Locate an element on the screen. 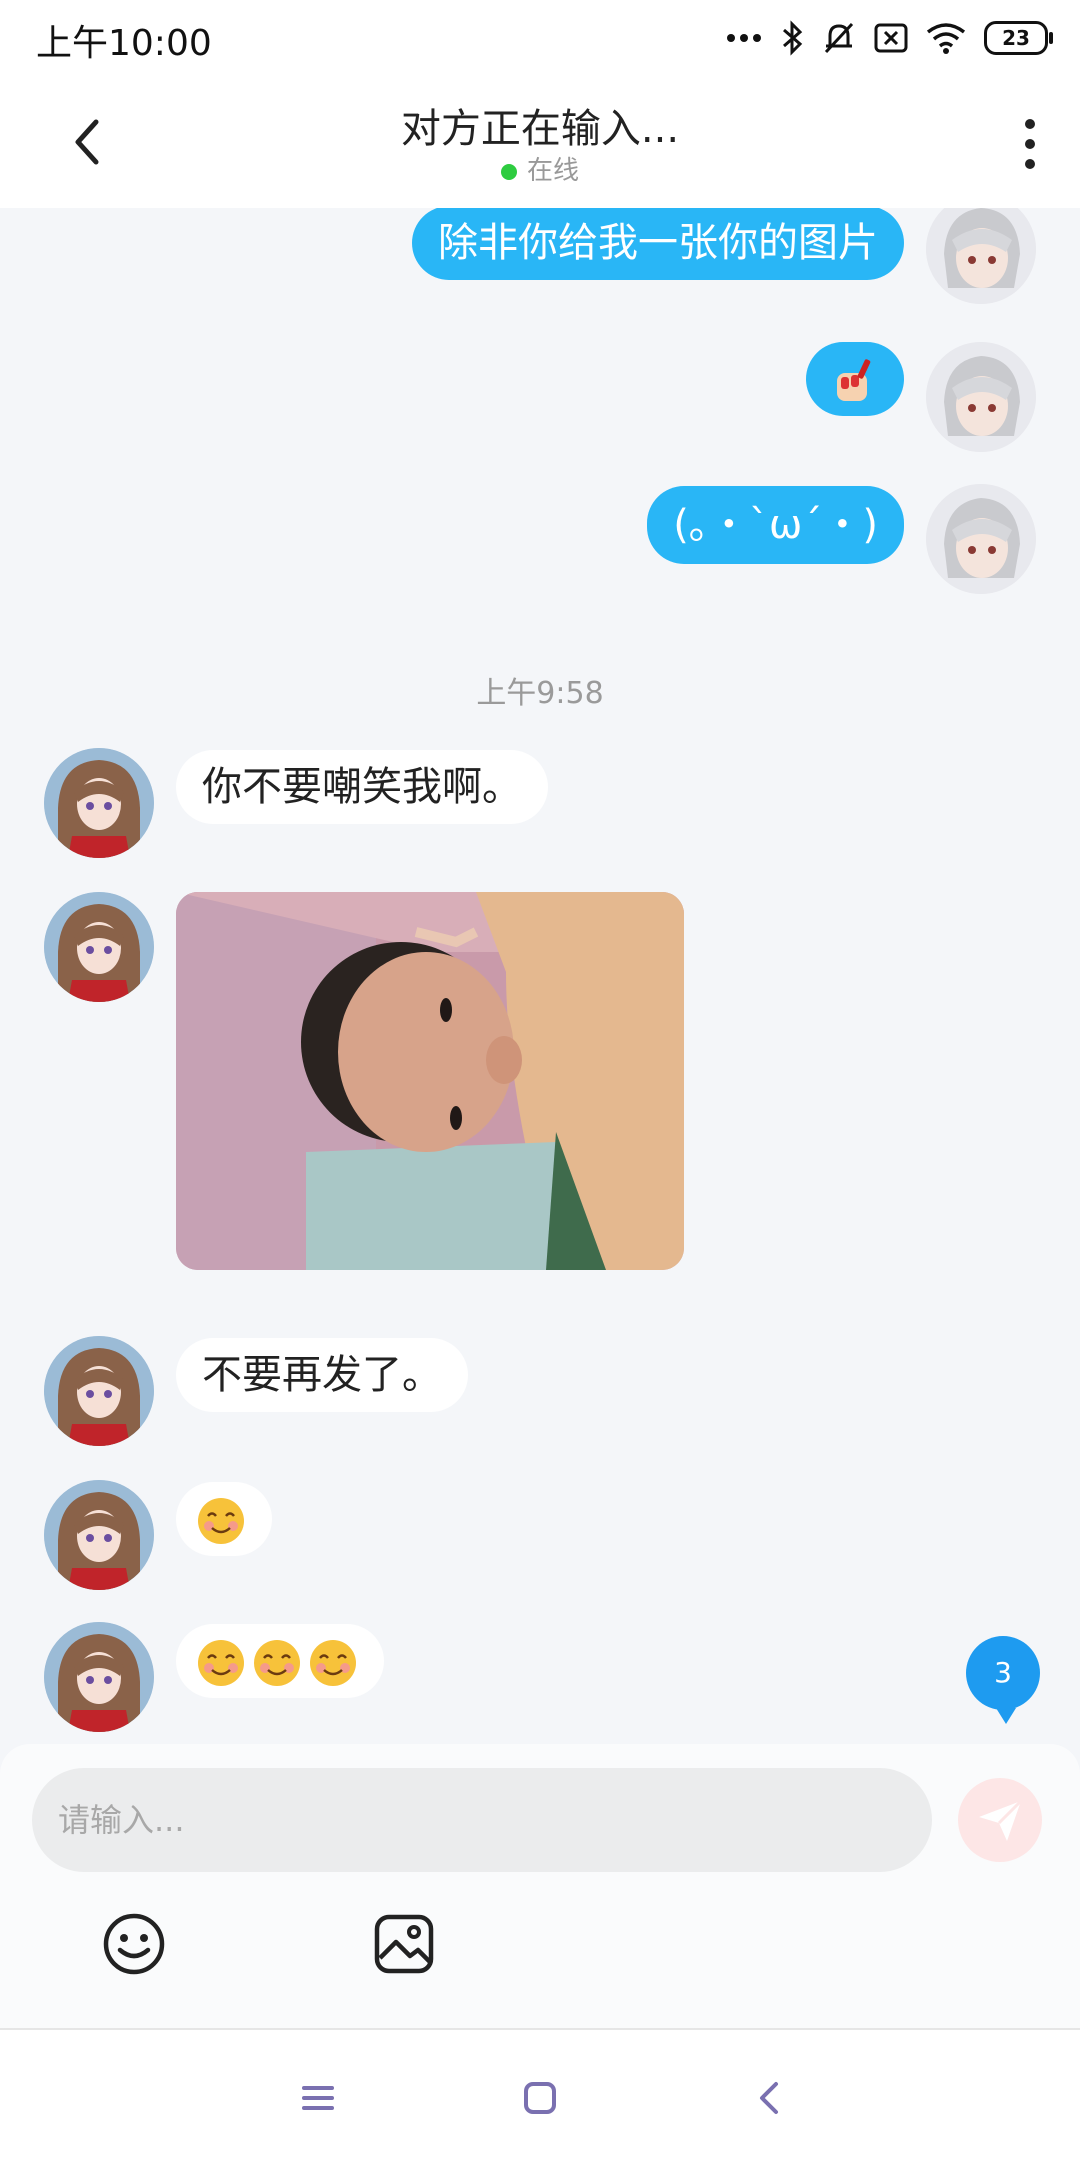  status-time: 上午10:00 is located at coordinates (124, 43).